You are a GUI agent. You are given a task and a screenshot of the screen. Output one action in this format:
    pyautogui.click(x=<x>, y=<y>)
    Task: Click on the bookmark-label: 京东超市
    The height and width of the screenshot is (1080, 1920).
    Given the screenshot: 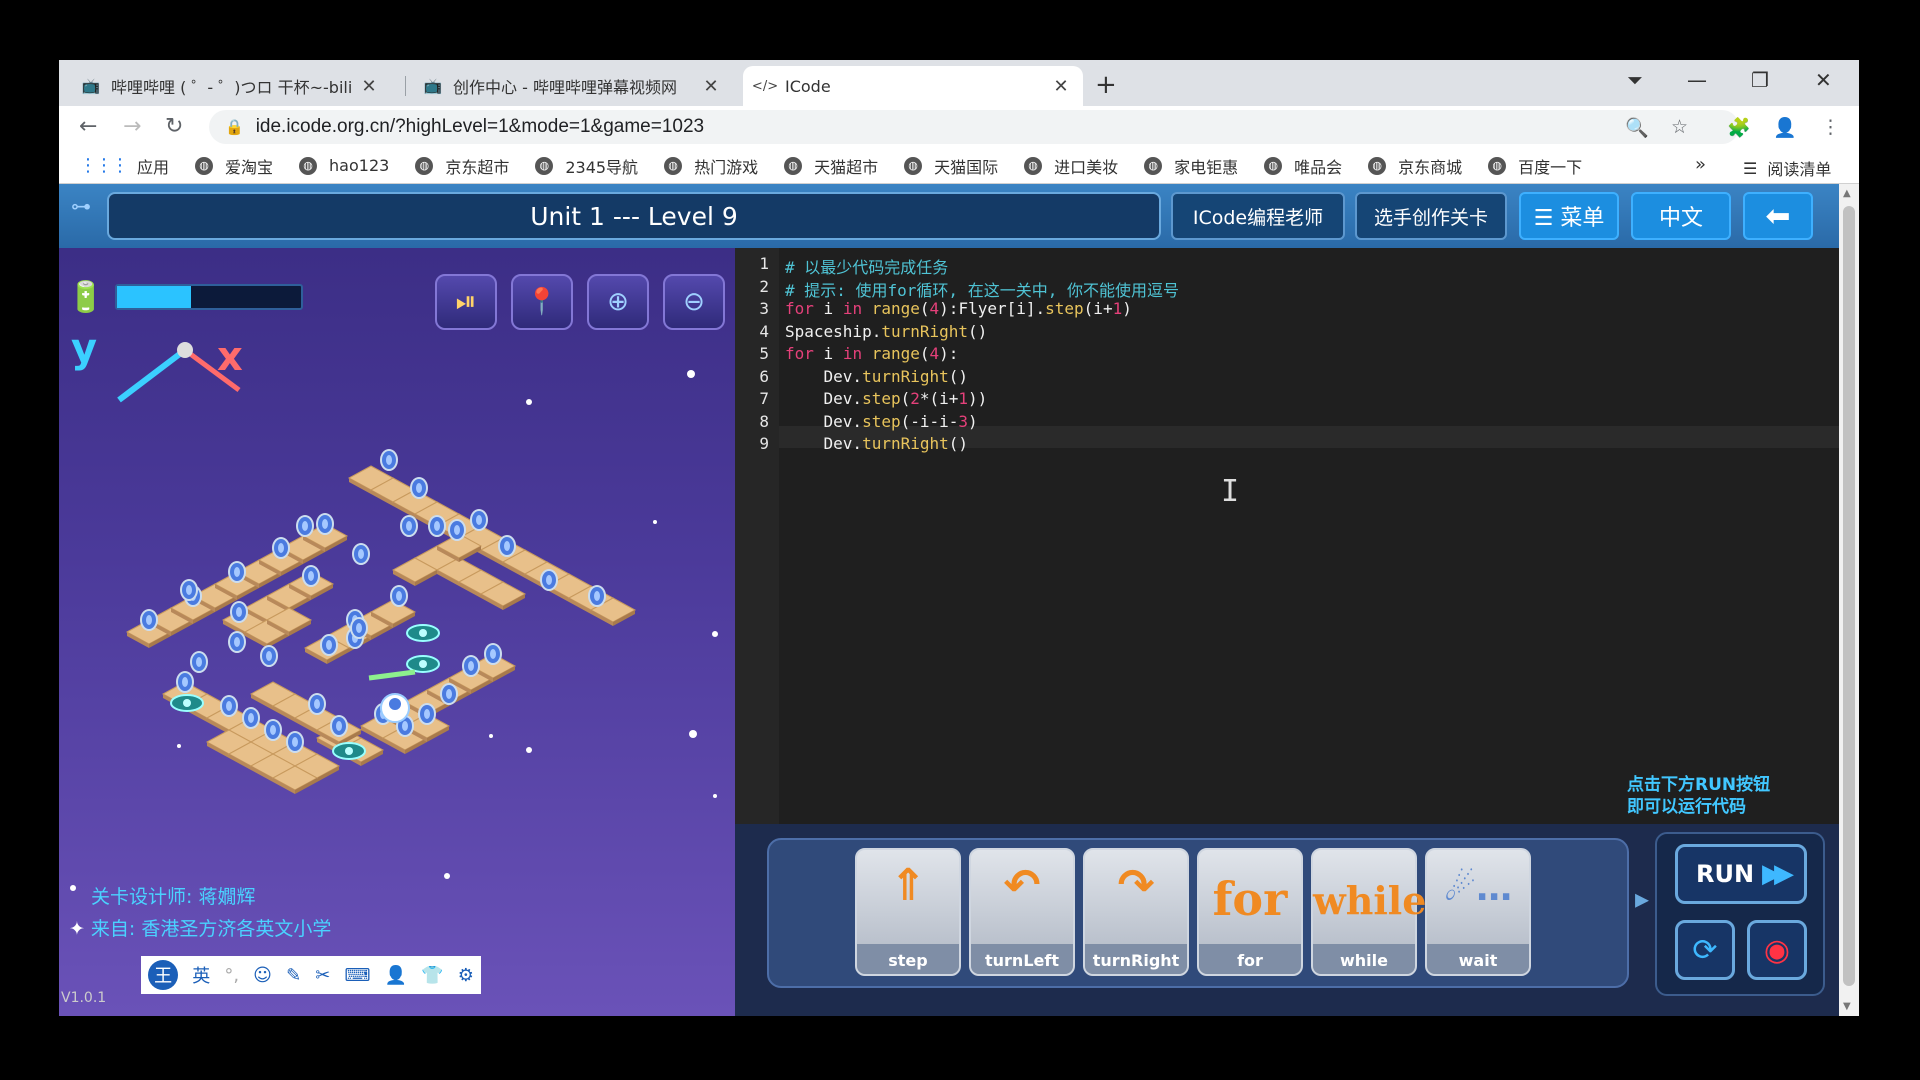 What is the action you would take?
    pyautogui.click(x=477, y=167)
    